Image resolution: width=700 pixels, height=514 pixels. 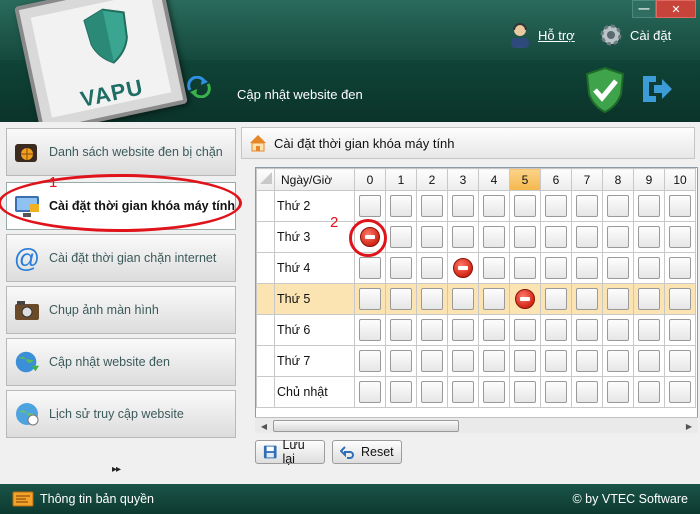 What do you see at coordinates (556, 179) in the screenshot?
I see `hour-header: 6` at bounding box center [556, 179].